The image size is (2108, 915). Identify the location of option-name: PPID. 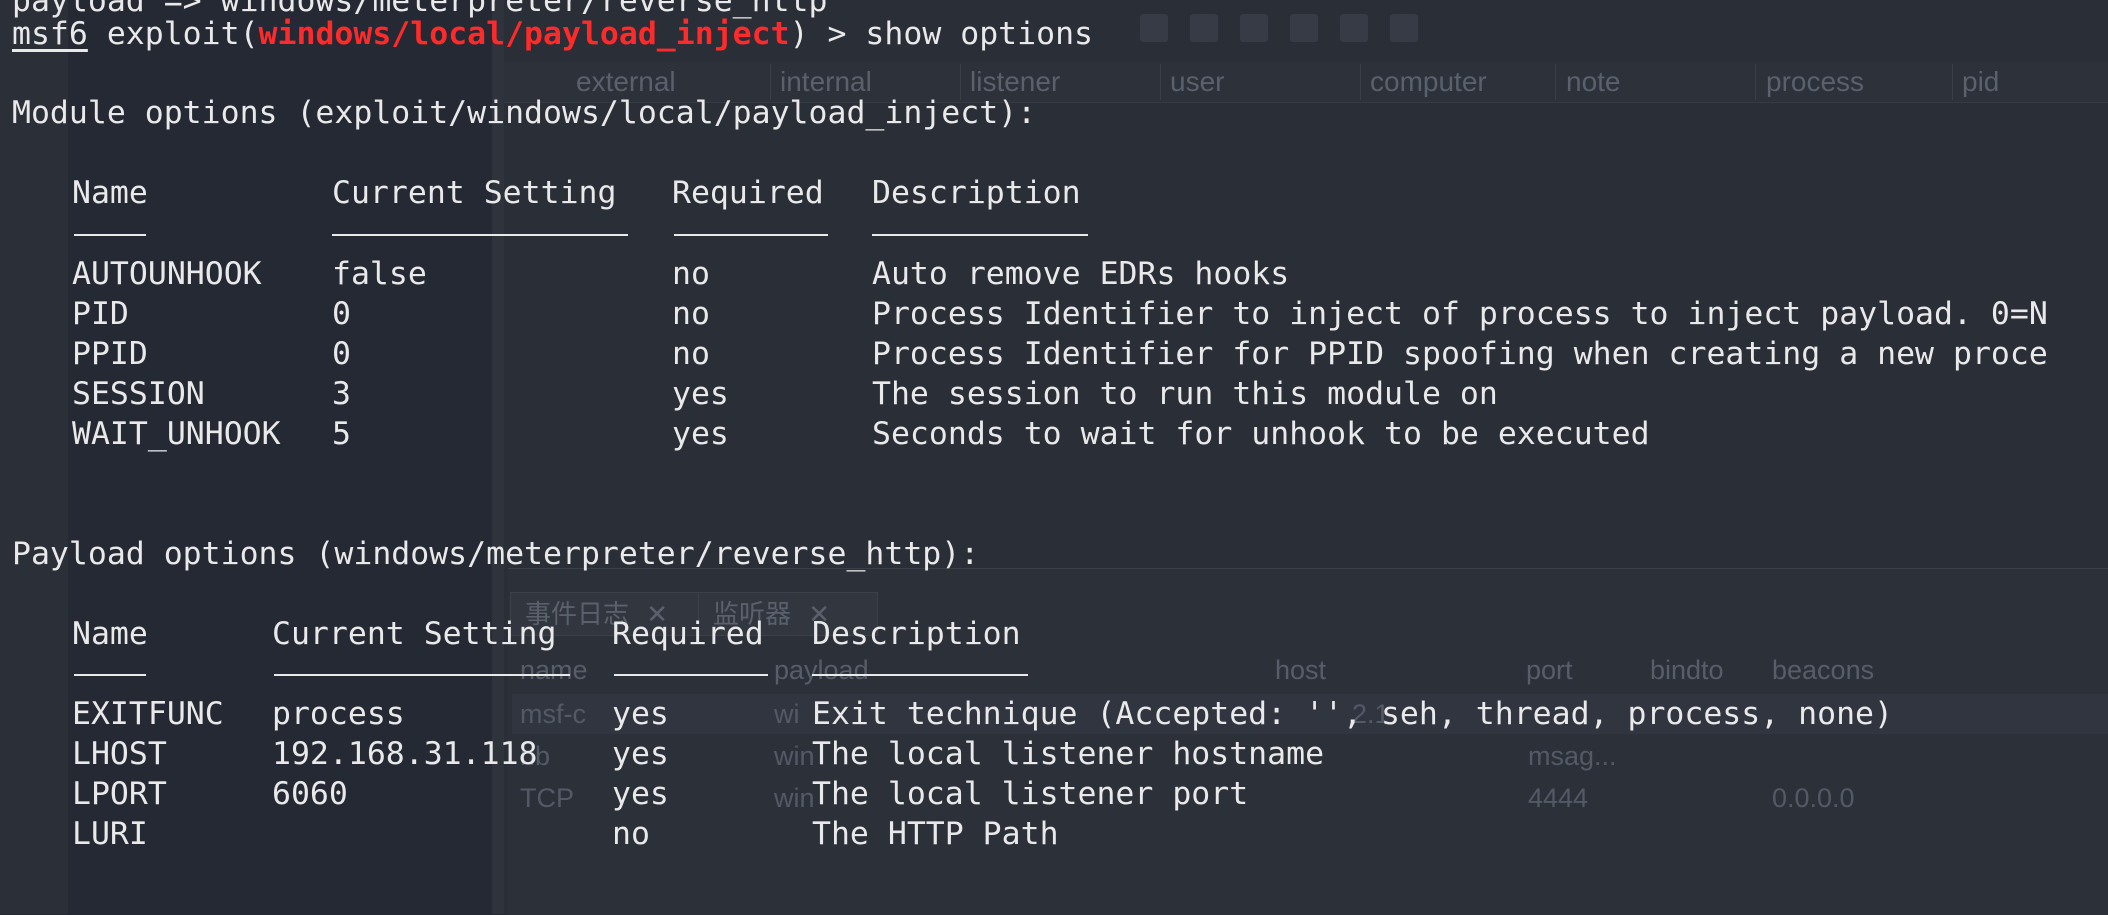
(110, 354).